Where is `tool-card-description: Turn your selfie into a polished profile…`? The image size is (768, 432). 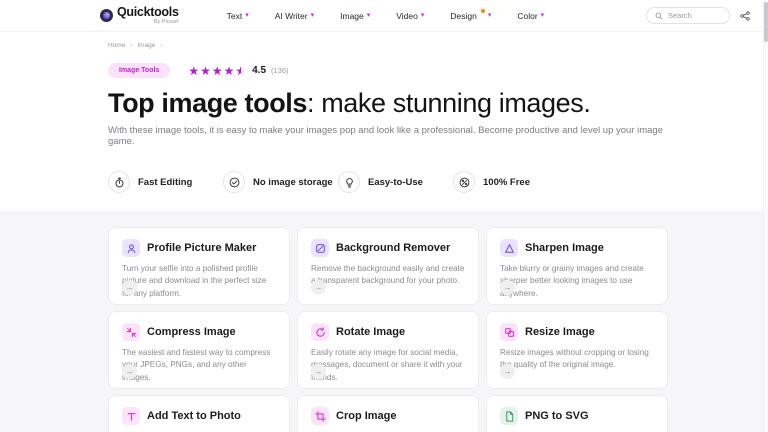
tool-card-description: Turn your selfie into a polished profile… is located at coordinates (194, 281).